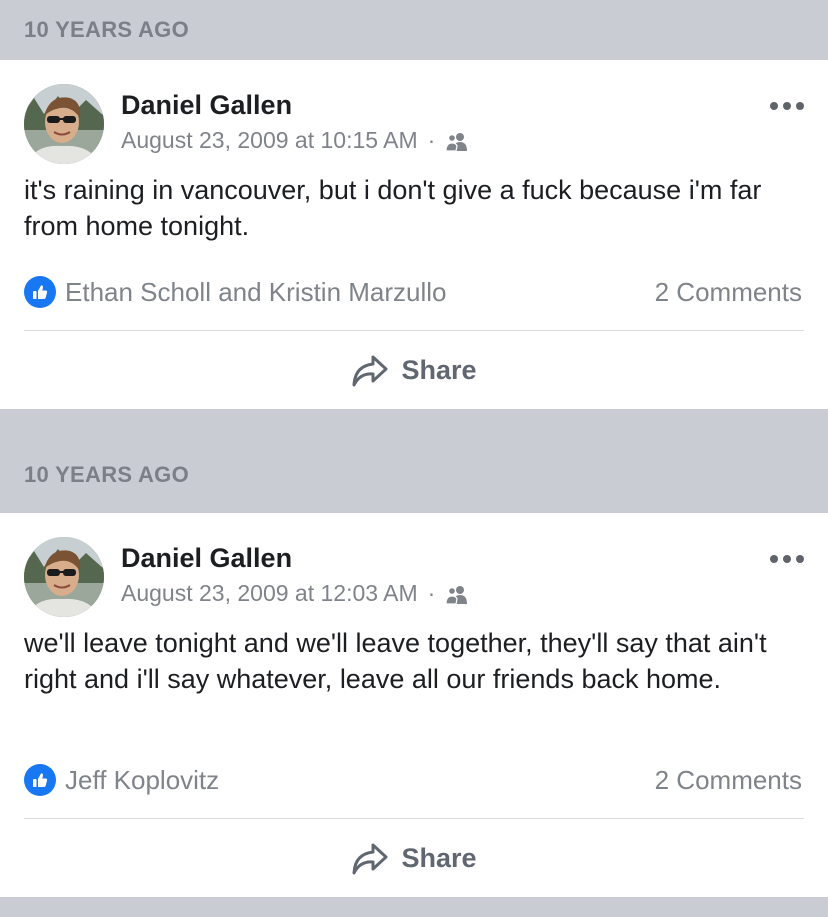 This screenshot has height=917, width=828. I want to click on likers-summary: Jeff Koplovitz, so click(121, 780).